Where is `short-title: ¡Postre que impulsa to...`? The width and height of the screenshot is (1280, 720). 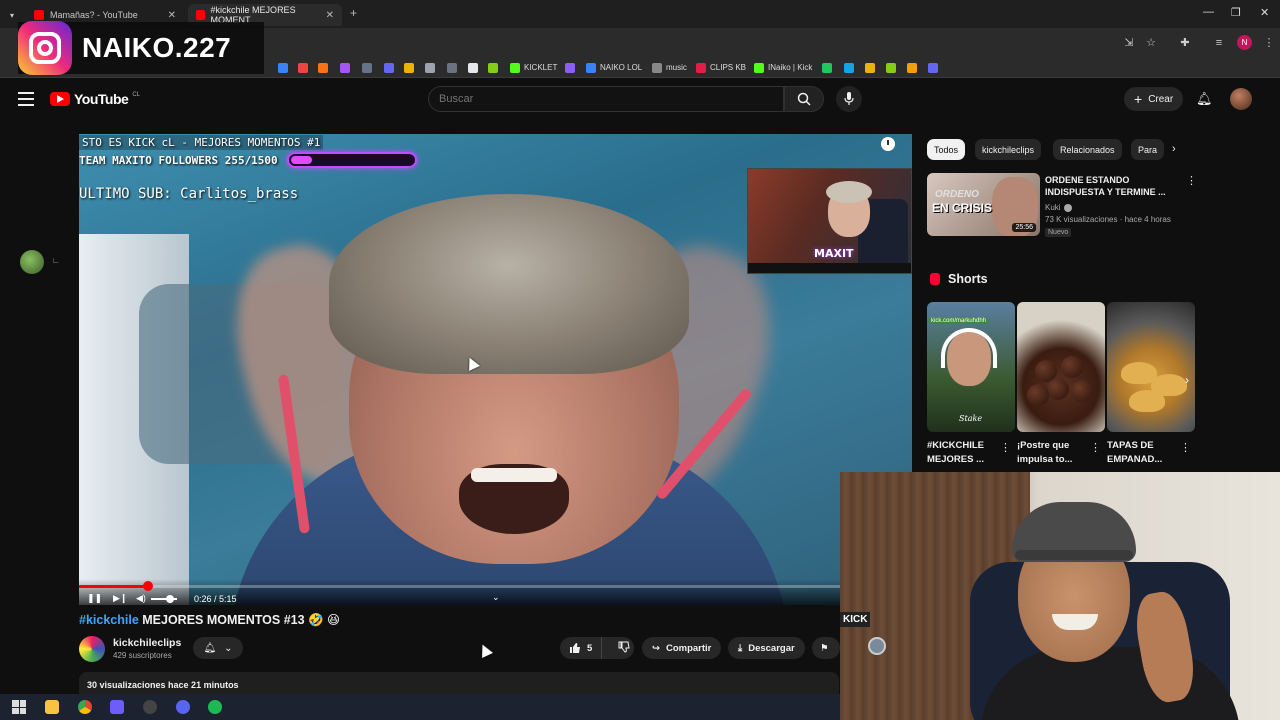
short-title: ¡Postre que impulsa to... is located at coordinates (1050, 453).